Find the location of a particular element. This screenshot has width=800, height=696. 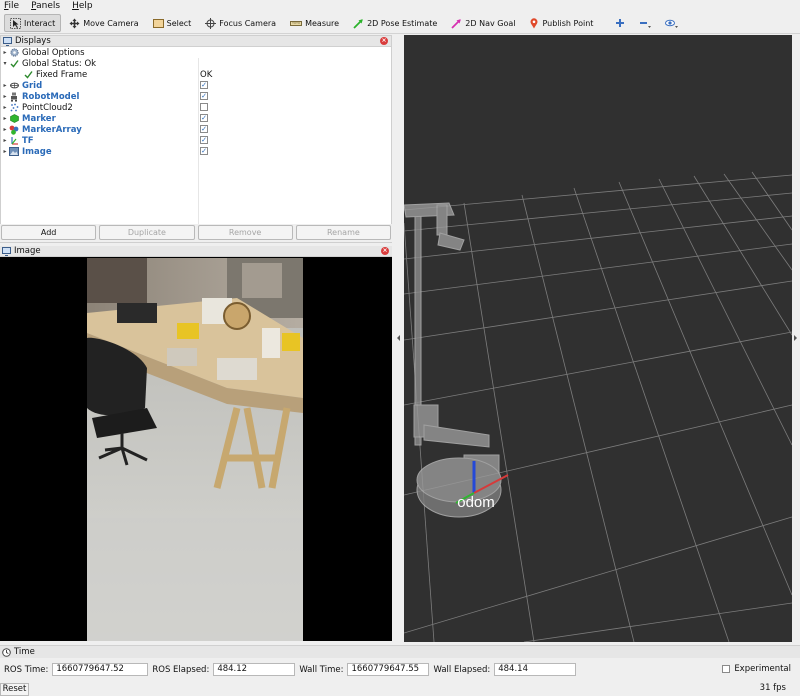

move-camera-label: Move Camera is located at coordinates (111, 23).